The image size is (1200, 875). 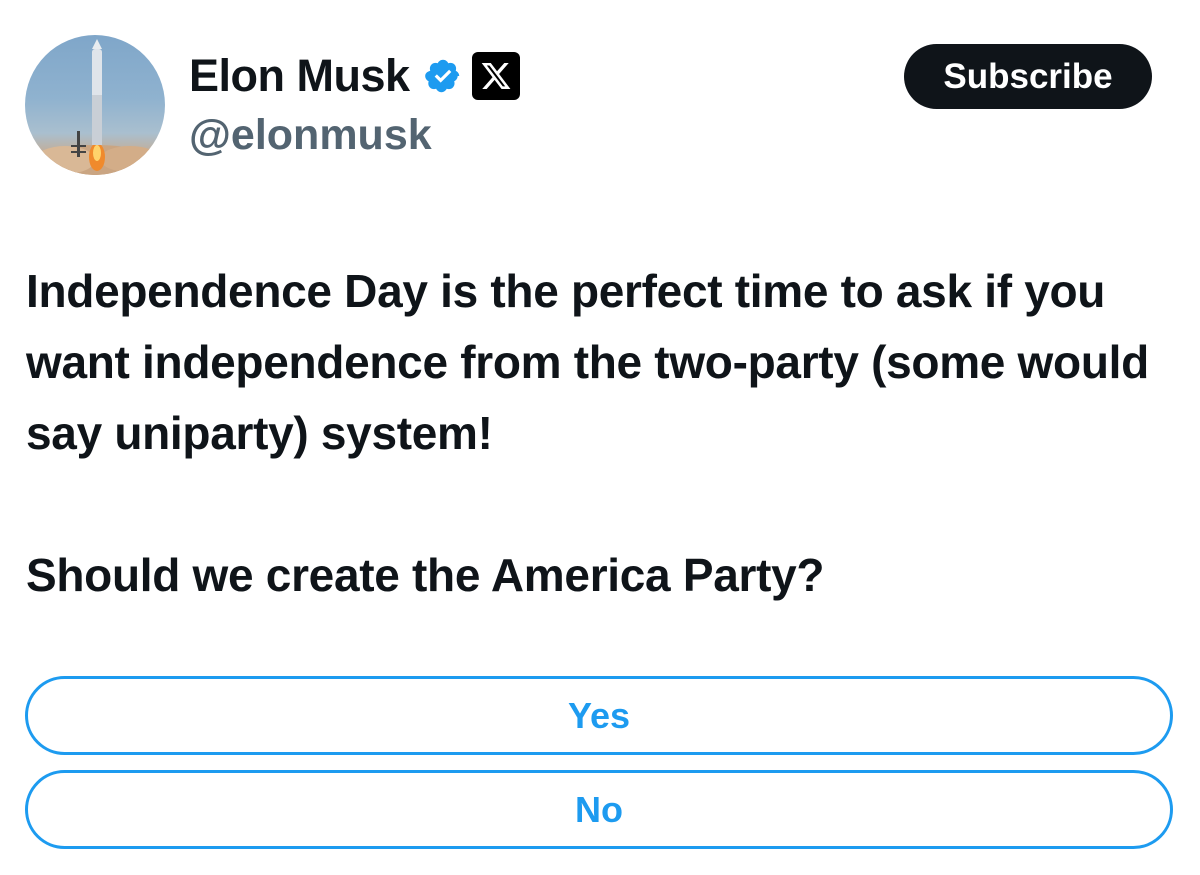 I want to click on avatar, so click(x=95, y=105).